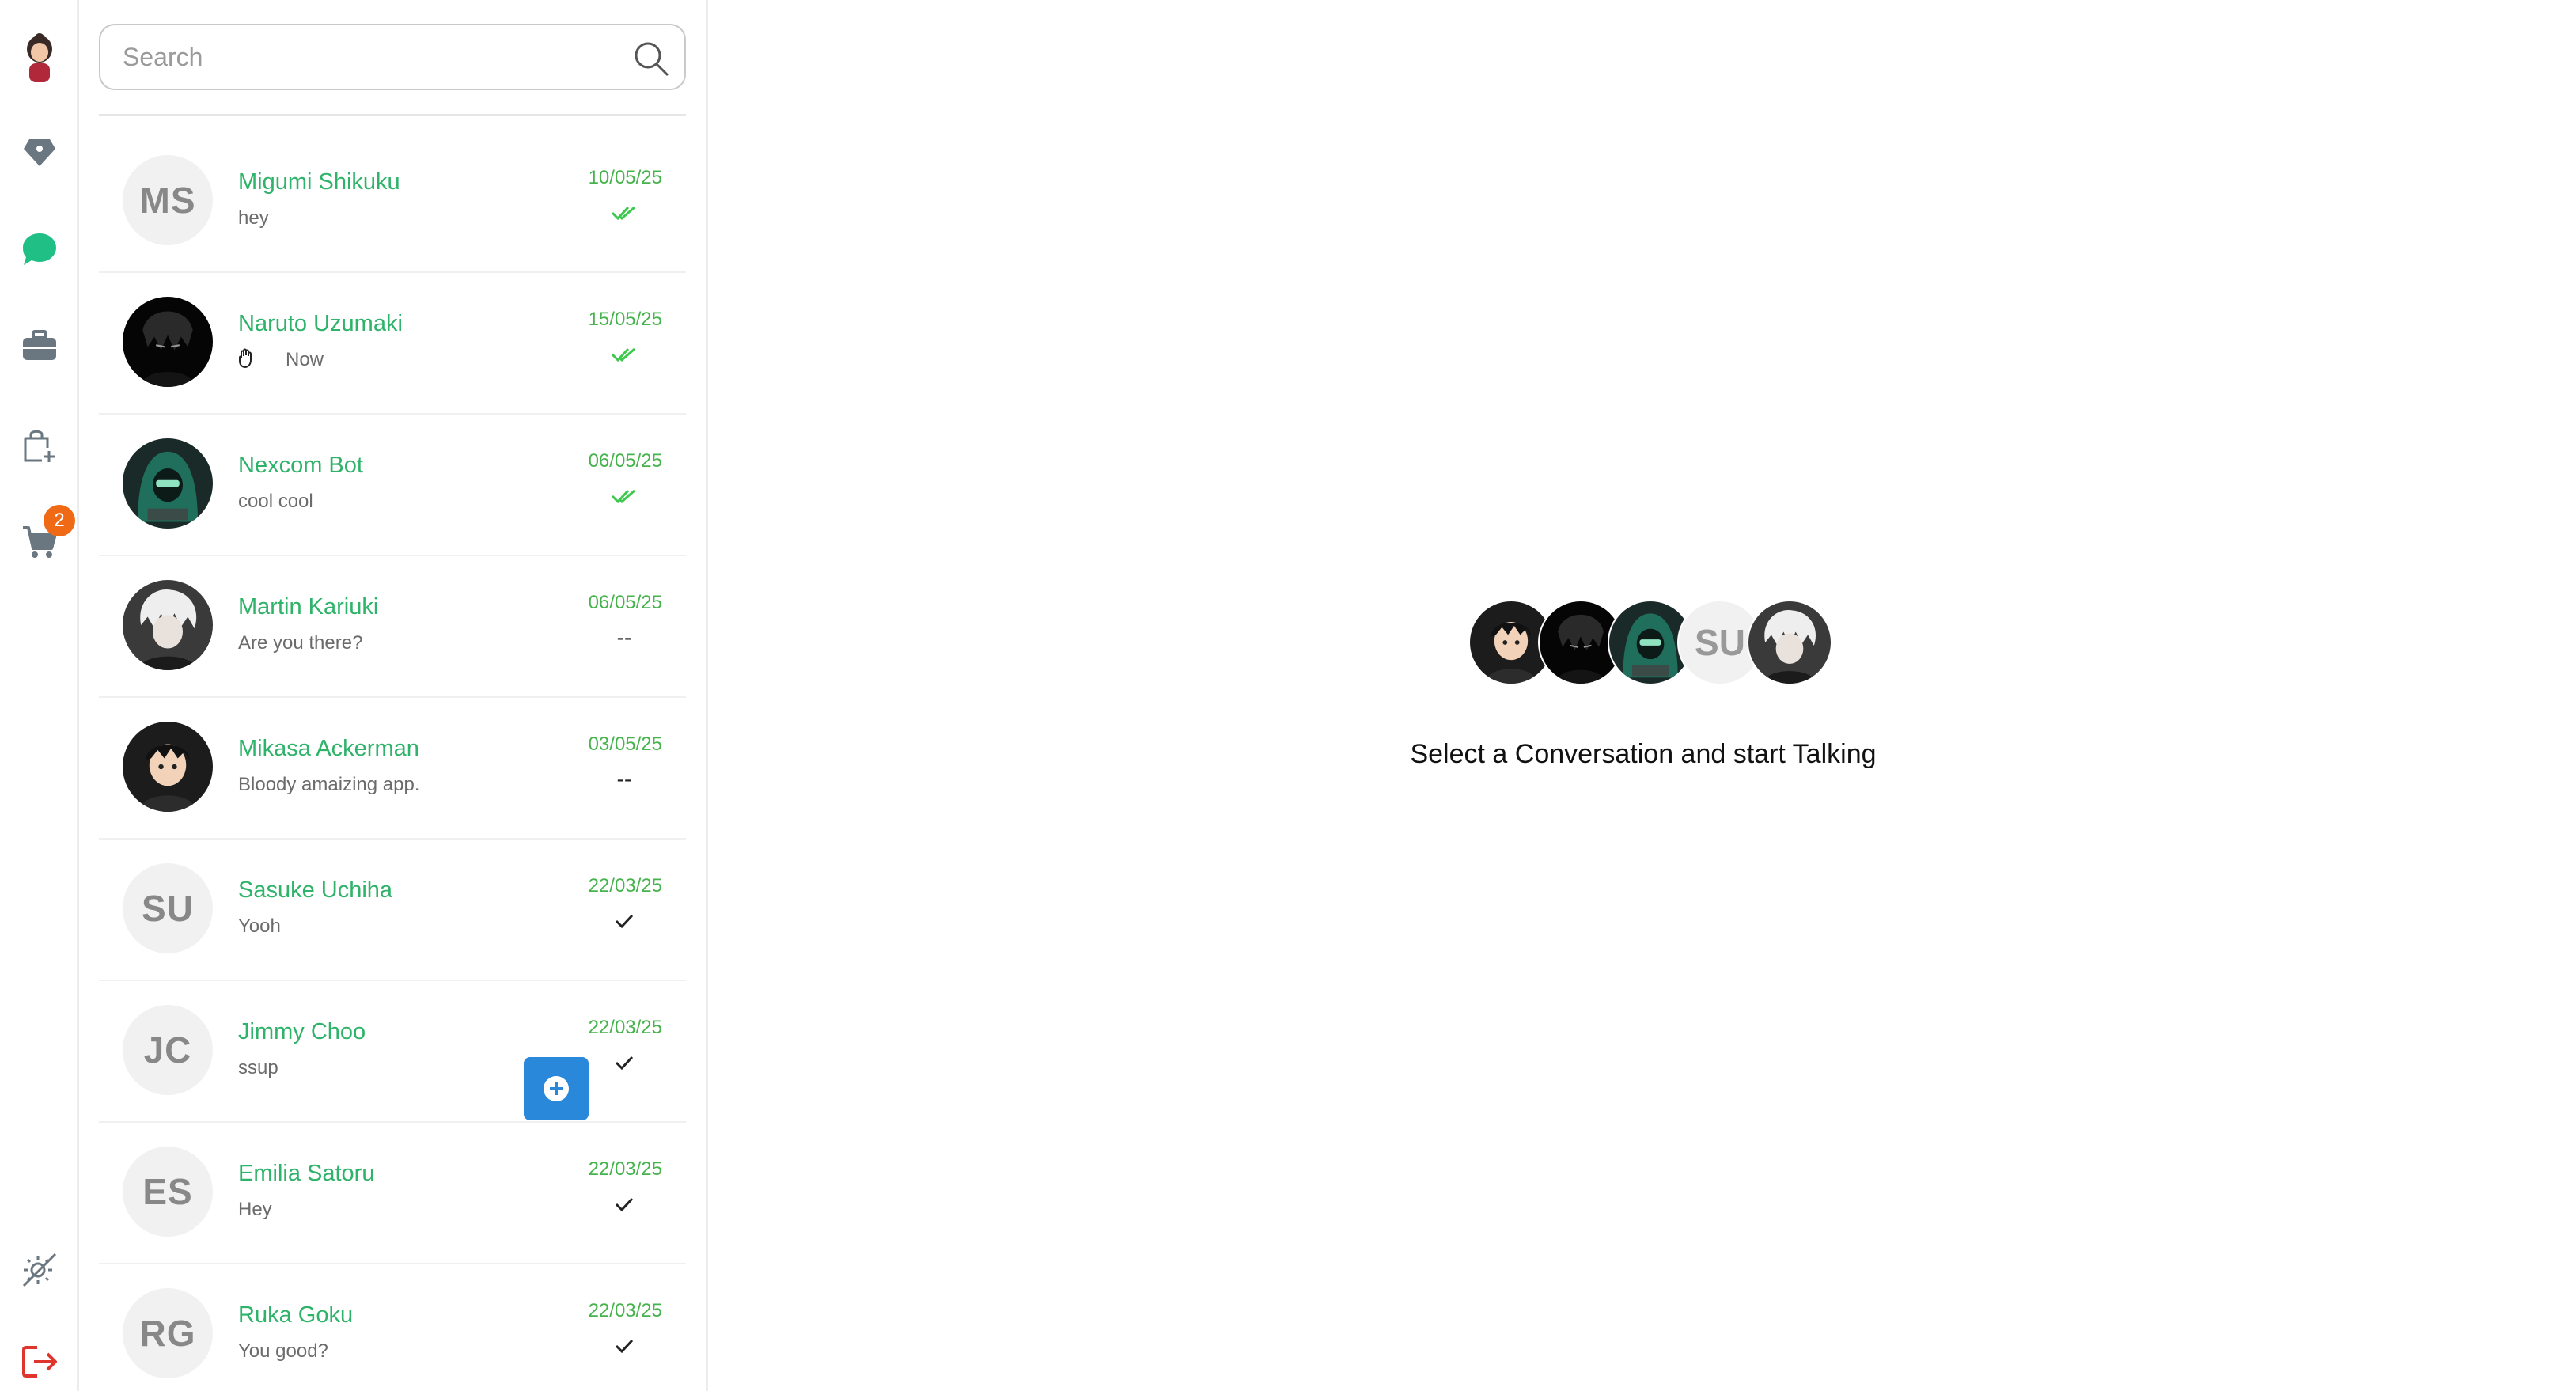 Image resolution: width=2576 pixels, height=1391 pixels. I want to click on add-product-nav, so click(39, 445).